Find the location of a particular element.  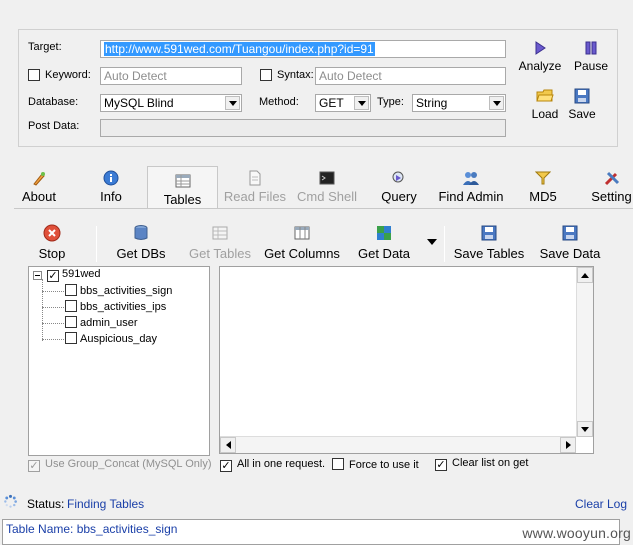

tables-icon is located at coordinates (182, 181).